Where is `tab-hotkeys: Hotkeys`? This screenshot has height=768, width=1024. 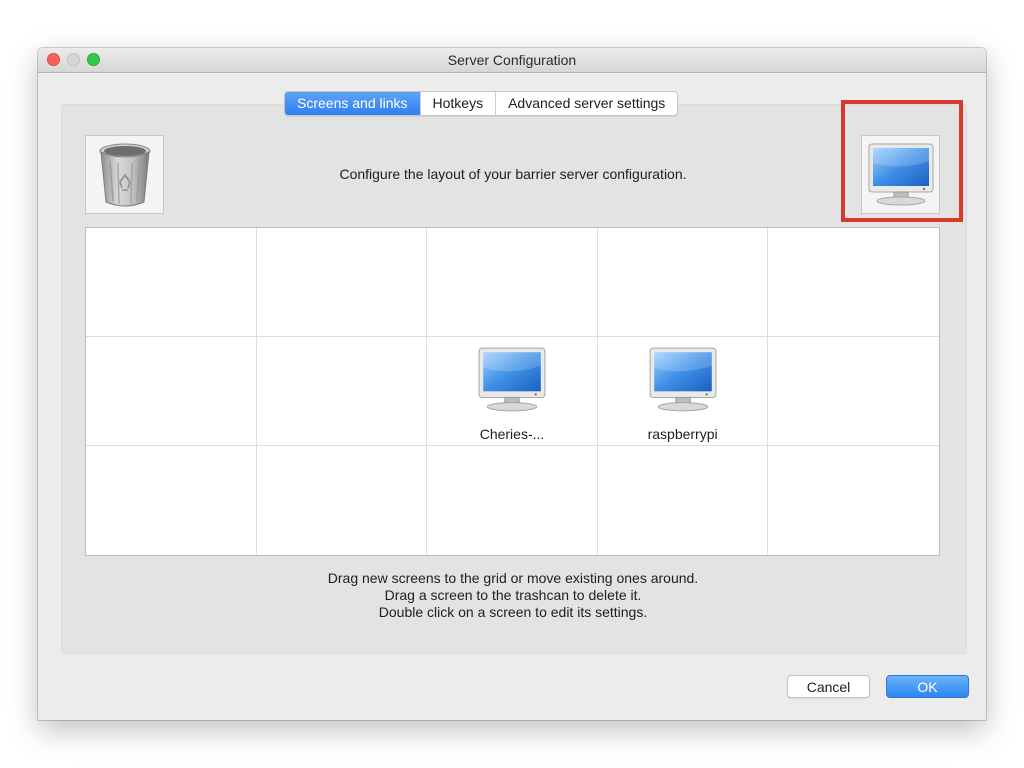
tab-hotkeys: Hotkeys is located at coordinates (457, 103).